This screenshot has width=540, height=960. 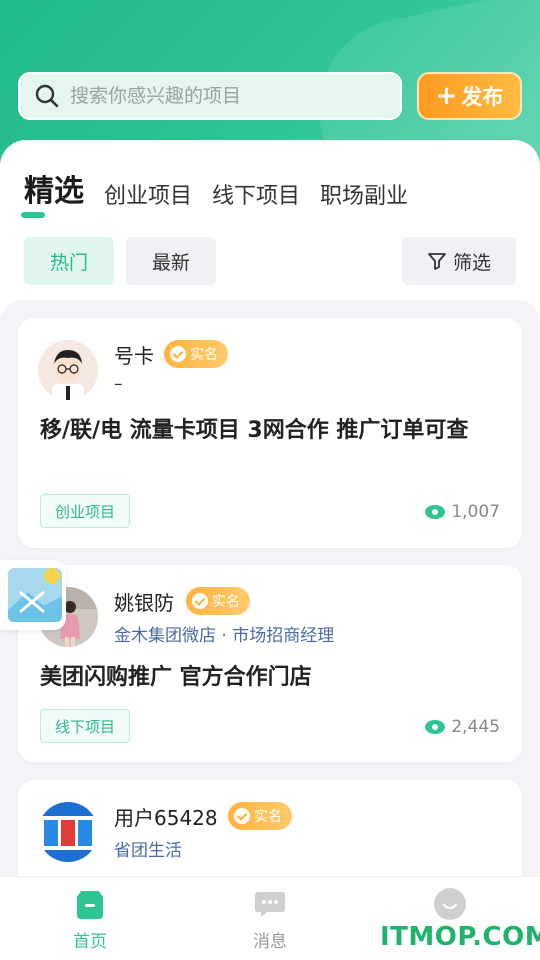 I want to click on category-tag: 创业项目, so click(x=85, y=511).